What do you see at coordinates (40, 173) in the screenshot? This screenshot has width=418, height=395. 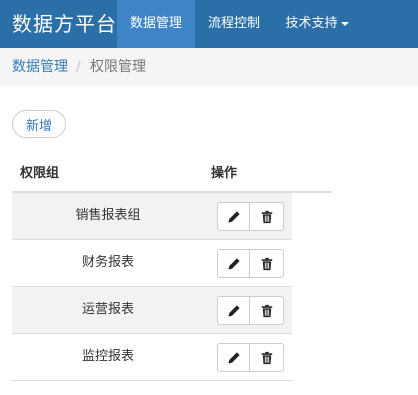 I see `column-header-permission-group: 权限组` at bounding box center [40, 173].